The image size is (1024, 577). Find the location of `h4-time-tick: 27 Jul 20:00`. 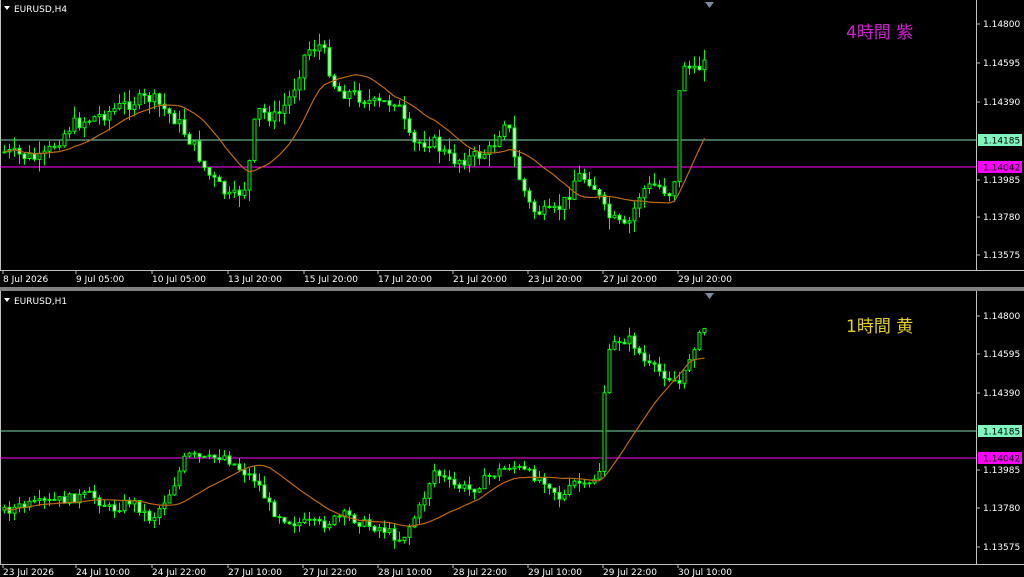

h4-time-tick: 27 Jul 20:00 is located at coordinates (630, 280).